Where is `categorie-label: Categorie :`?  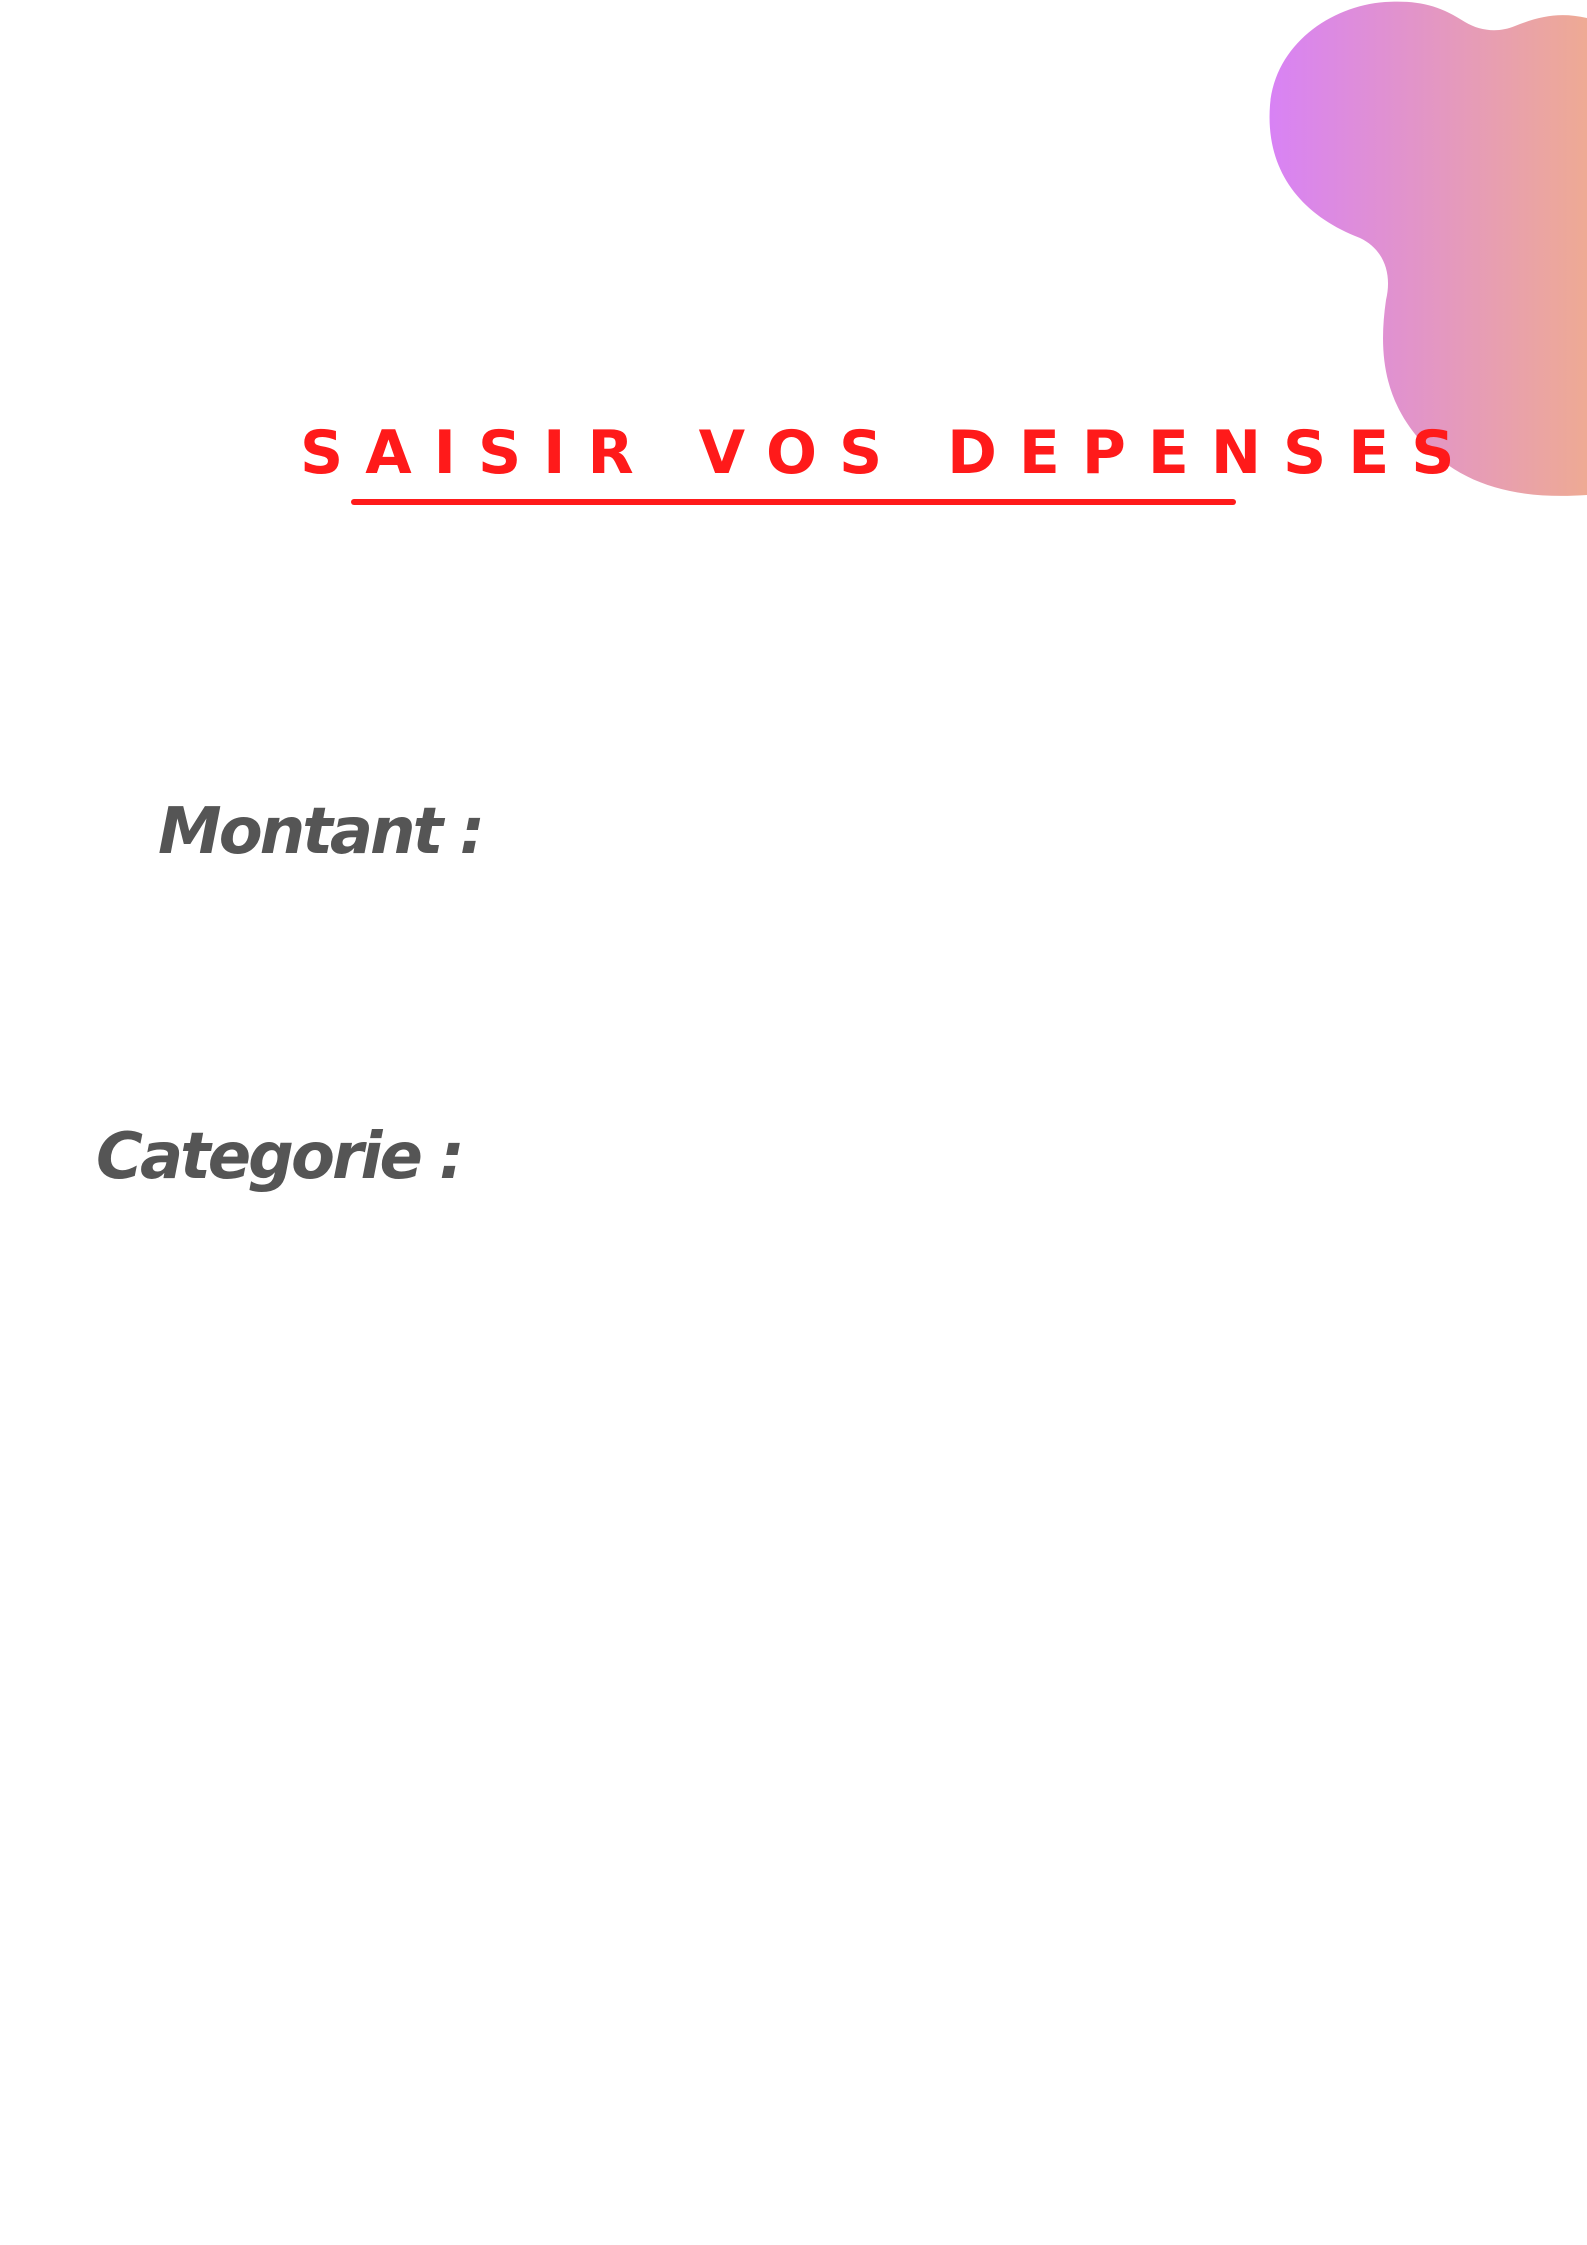 categorie-label: Categorie : is located at coordinates (280, 1157).